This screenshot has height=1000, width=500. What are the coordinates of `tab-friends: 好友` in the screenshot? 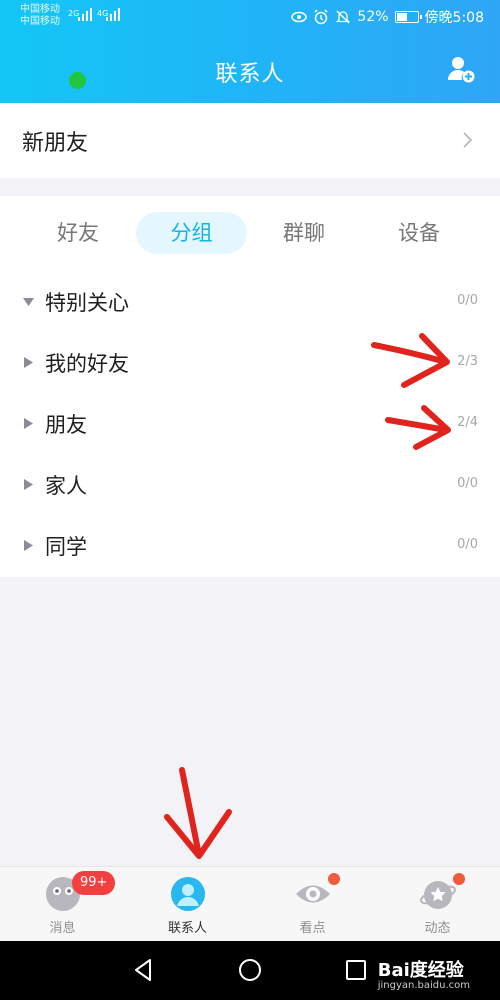 It's located at (78, 233).